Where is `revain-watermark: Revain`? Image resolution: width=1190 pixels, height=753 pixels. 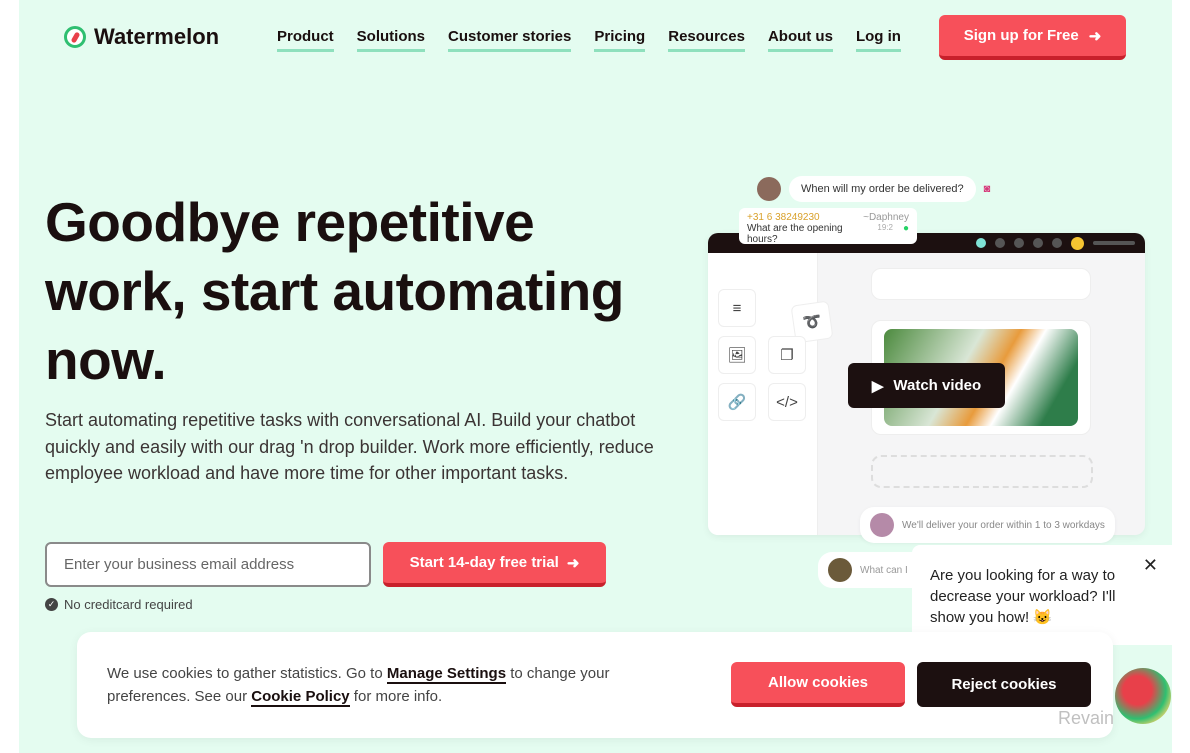 revain-watermark: Revain is located at coordinates (1086, 718).